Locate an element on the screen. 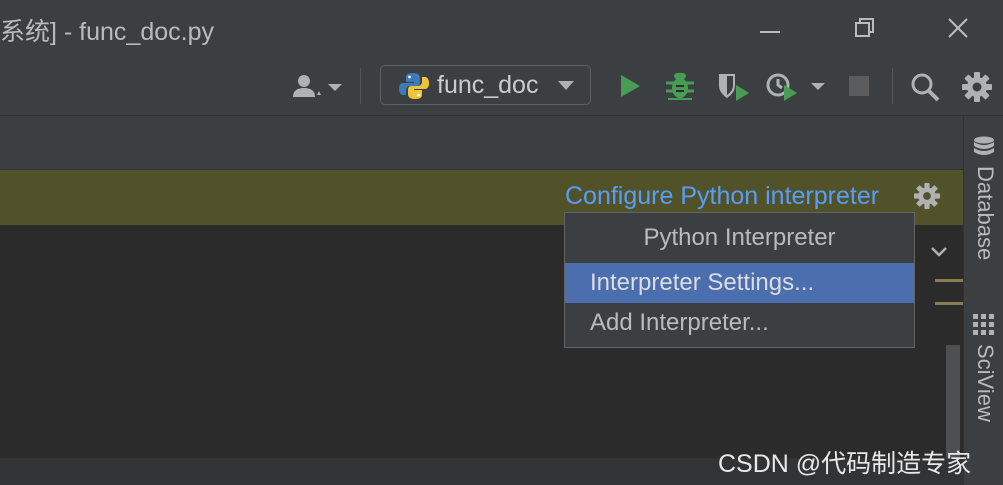 The height and width of the screenshot is (485, 1003). search-button is located at coordinates (925, 89).